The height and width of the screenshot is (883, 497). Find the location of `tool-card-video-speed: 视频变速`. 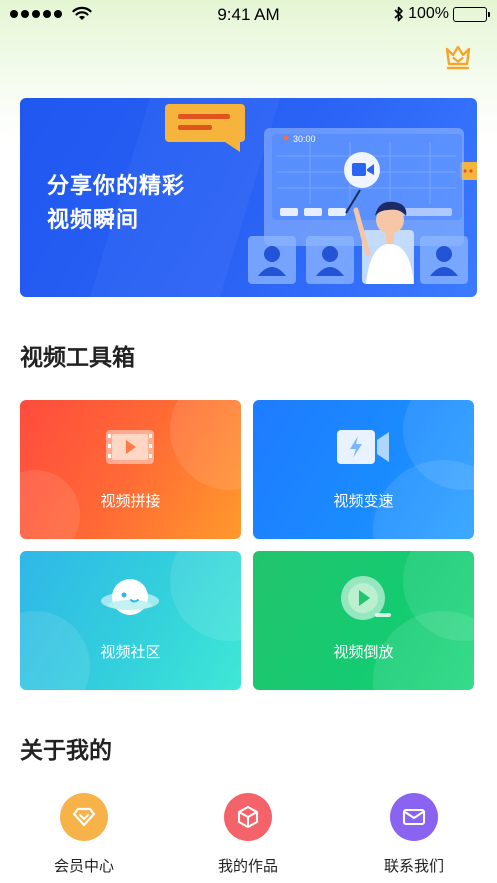

tool-card-video-speed: 视频变速 is located at coordinates (363, 469).